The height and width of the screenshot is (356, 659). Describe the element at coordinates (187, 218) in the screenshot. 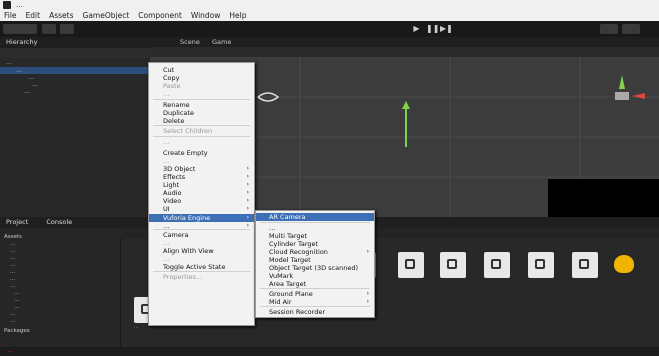

I see `context-menu-item-label: Vuforia Engine` at that location.